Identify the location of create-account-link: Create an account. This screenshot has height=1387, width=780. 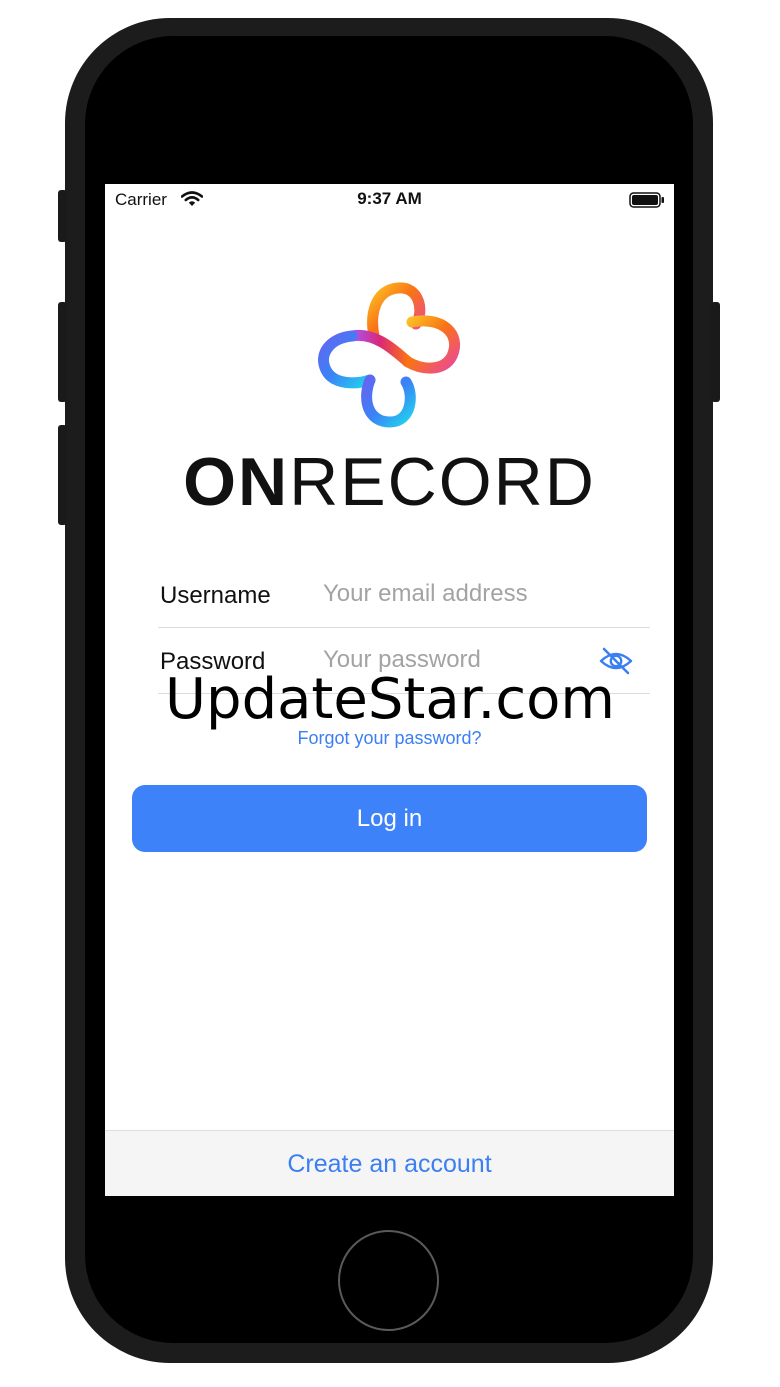
(389, 1164).